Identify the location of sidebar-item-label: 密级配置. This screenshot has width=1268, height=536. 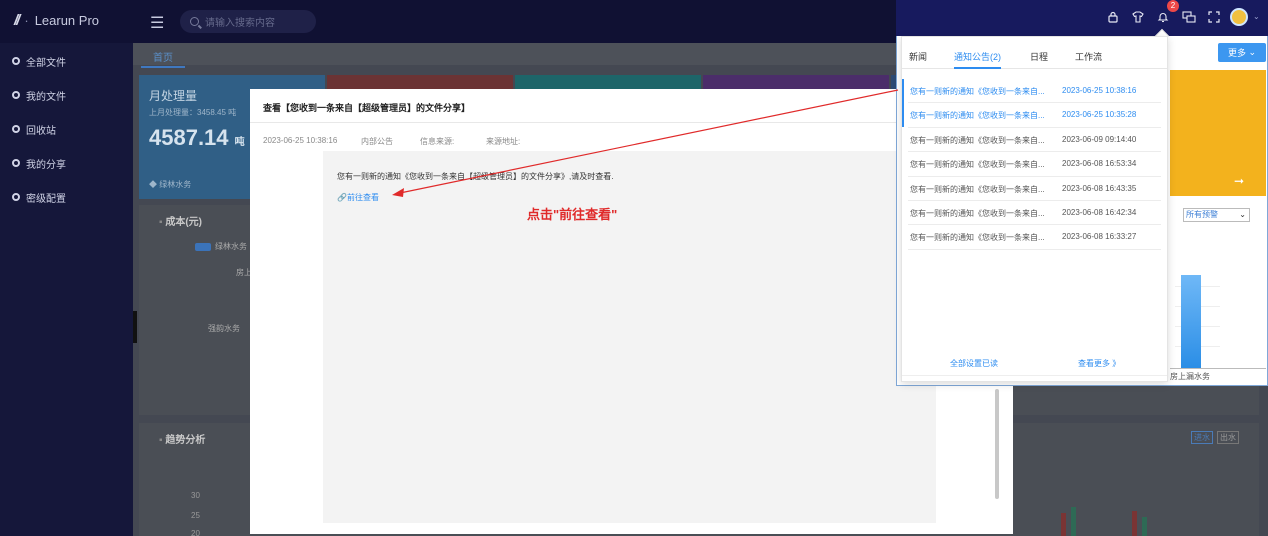
(46, 199).